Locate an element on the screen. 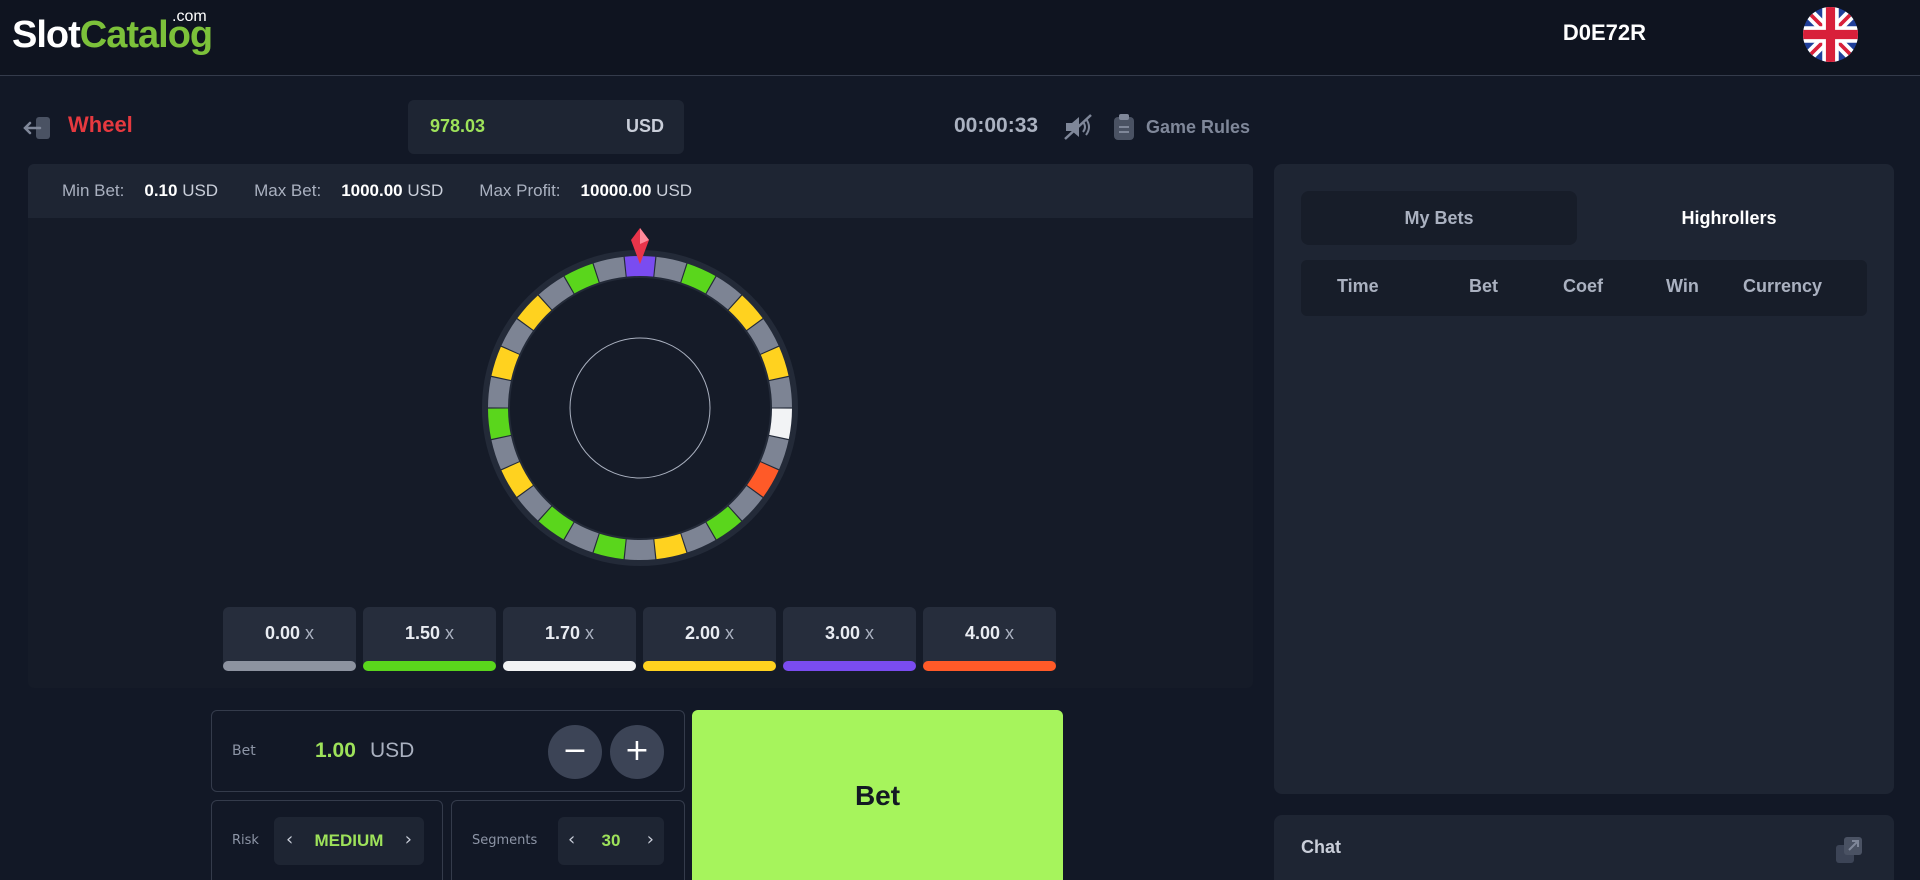 This screenshot has width=1920, height=880. wheel-center is located at coordinates (640, 408).